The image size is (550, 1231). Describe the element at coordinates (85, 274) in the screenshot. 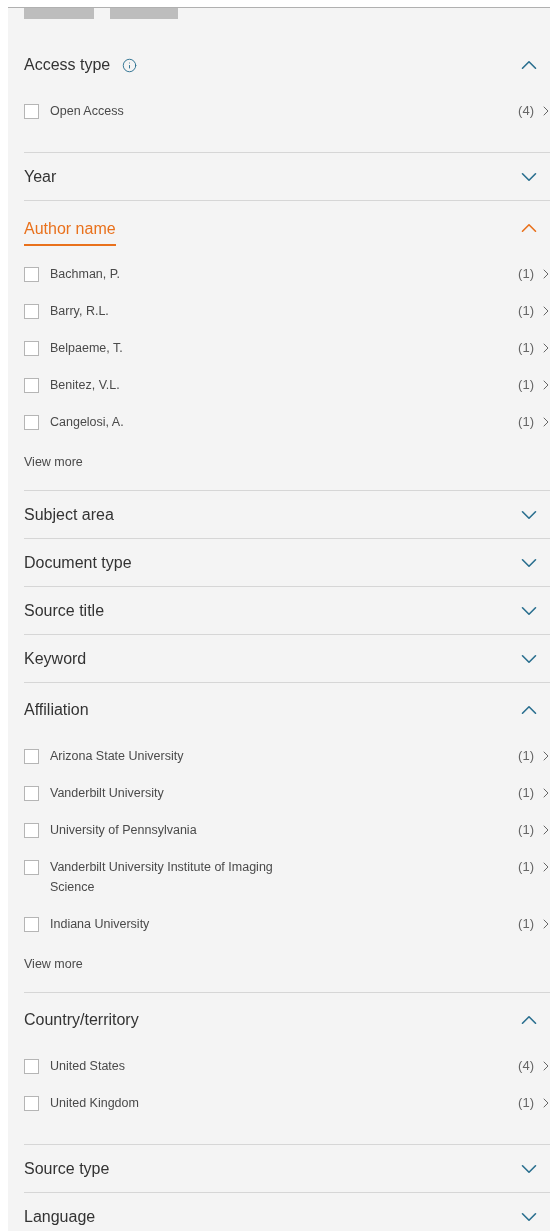

I see `filter-option-label: Bachman, P.` at that location.